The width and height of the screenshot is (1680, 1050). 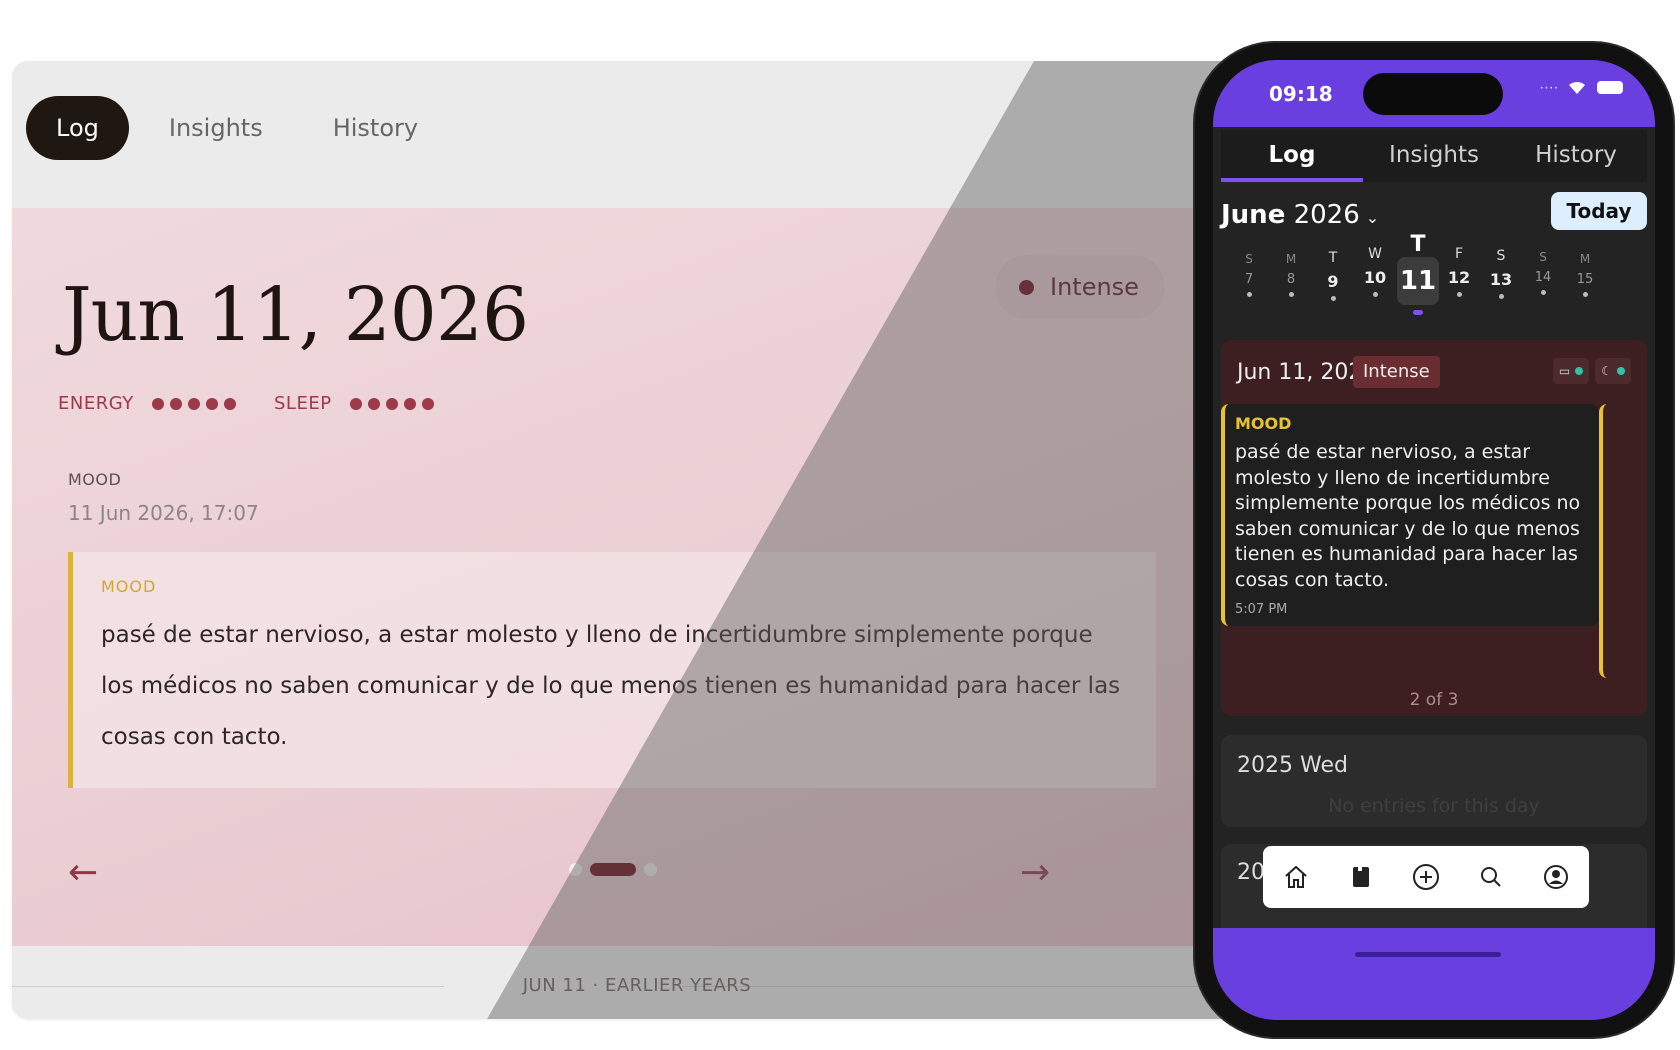 What do you see at coordinates (1094, 287) in the screenshot?
I see `intensity-label: Intense` at bounding box center [1094, 287].